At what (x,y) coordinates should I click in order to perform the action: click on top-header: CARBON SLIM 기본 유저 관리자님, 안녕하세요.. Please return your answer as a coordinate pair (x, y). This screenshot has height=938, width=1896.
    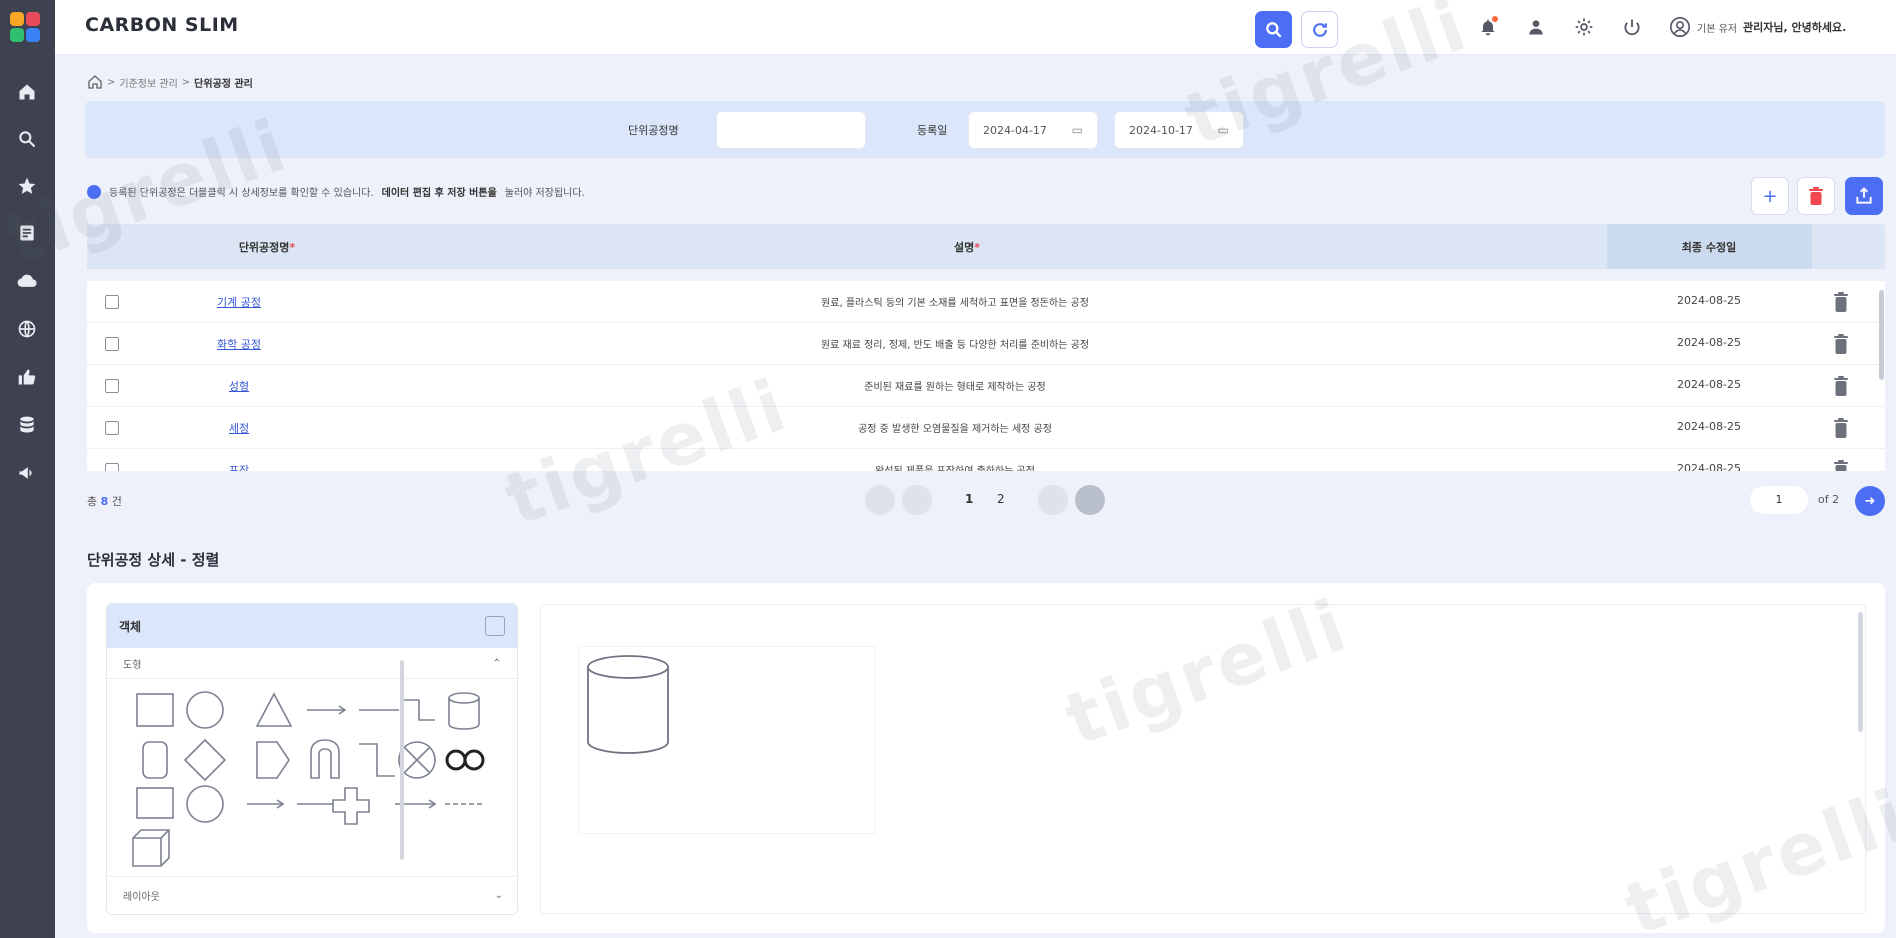
    Looking at the image, I should click on (975, 27).